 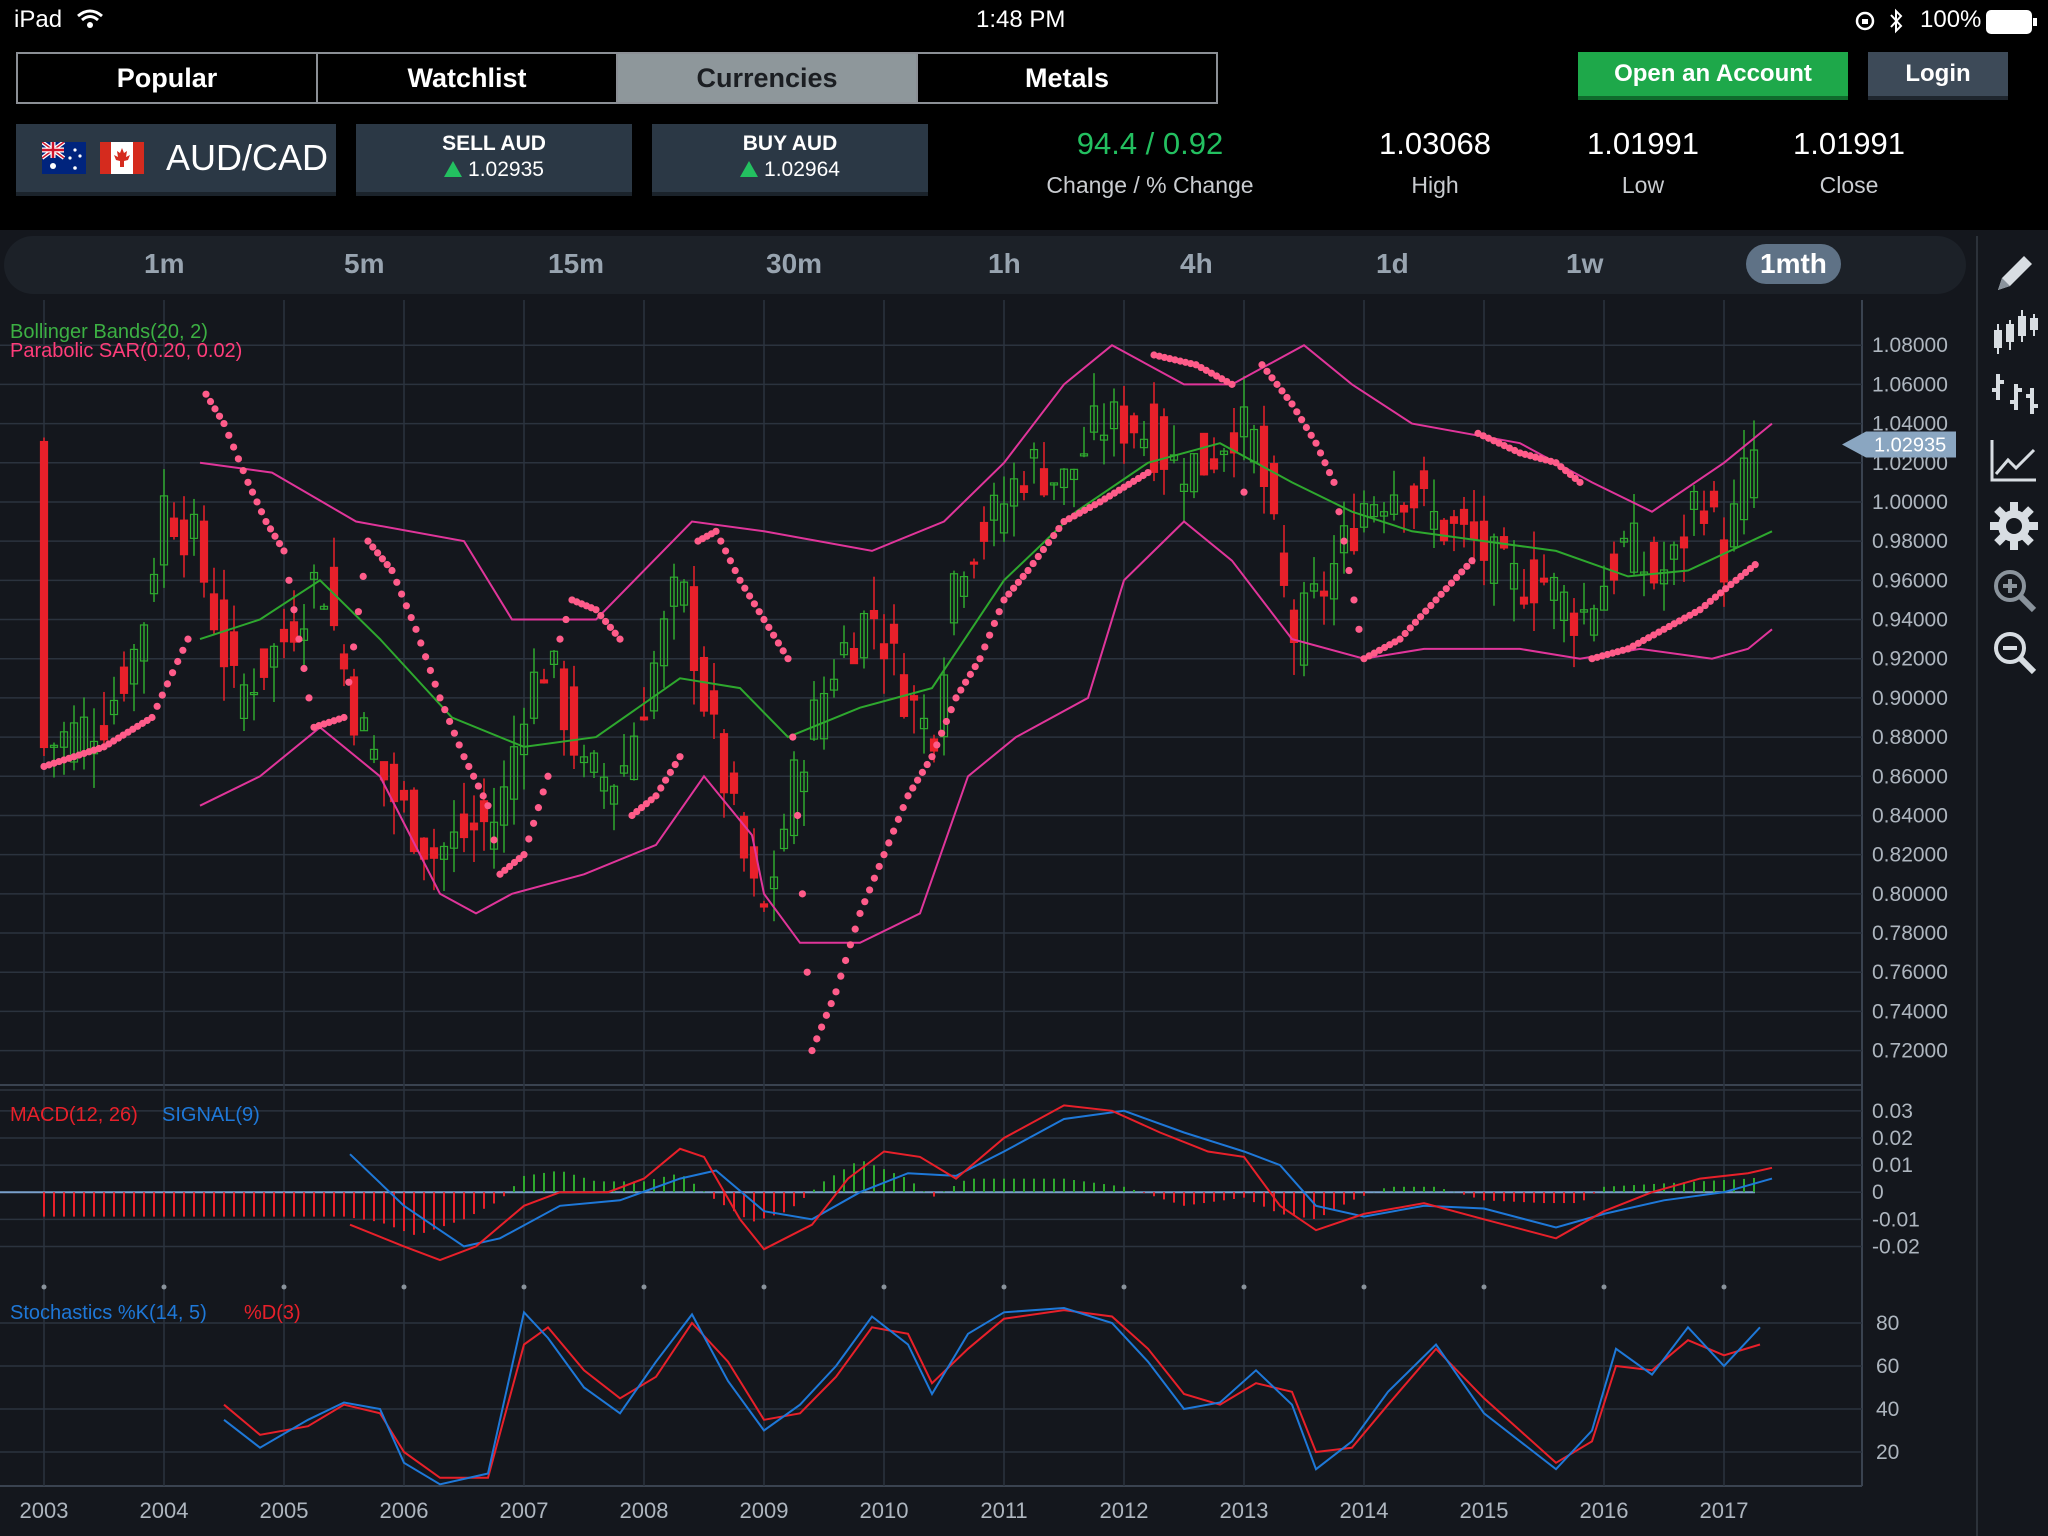 What do you see at coordinates (453, 169) in the screenshot?
I see `up-triangle-icon` at bounding box center [453, 169].